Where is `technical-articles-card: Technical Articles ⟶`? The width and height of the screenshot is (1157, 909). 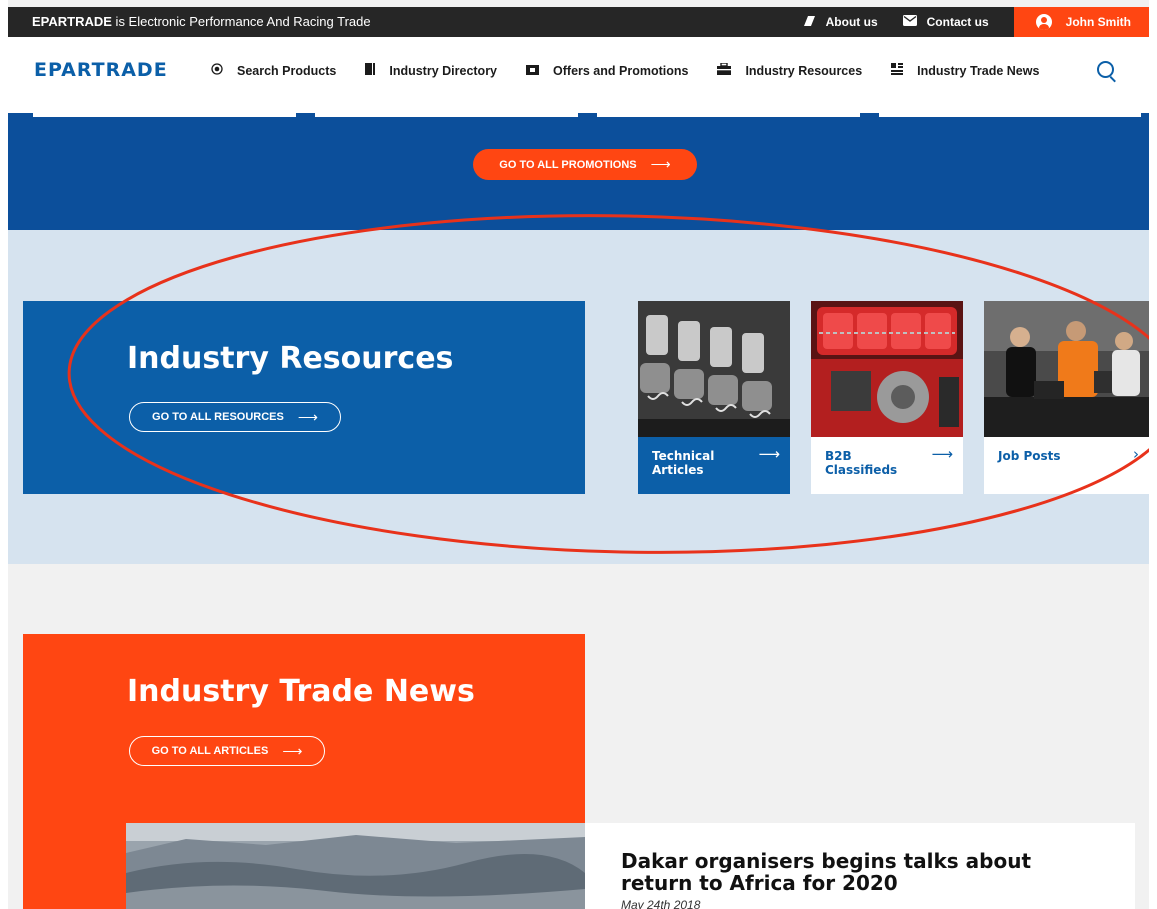
technical-articles-card: Technical Articles ⟶ is located at coordinates (714, 397).